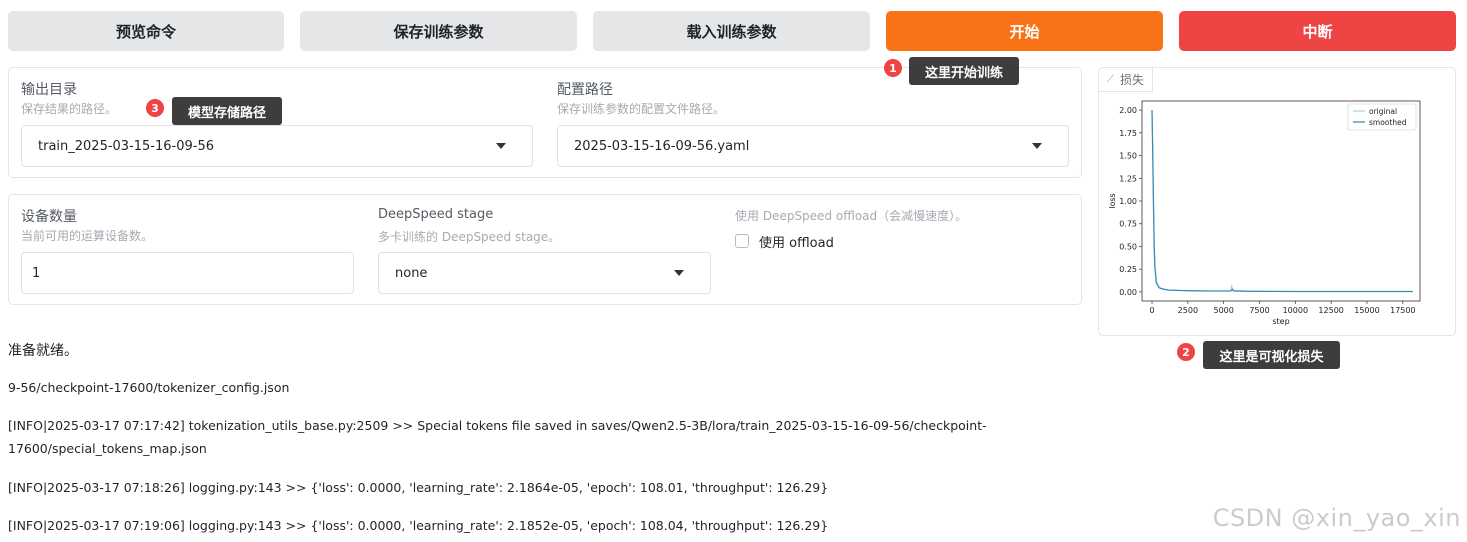 The image size is (1467, 542). I want to click on y-tick-label: 1.25, so click(1128, 178).